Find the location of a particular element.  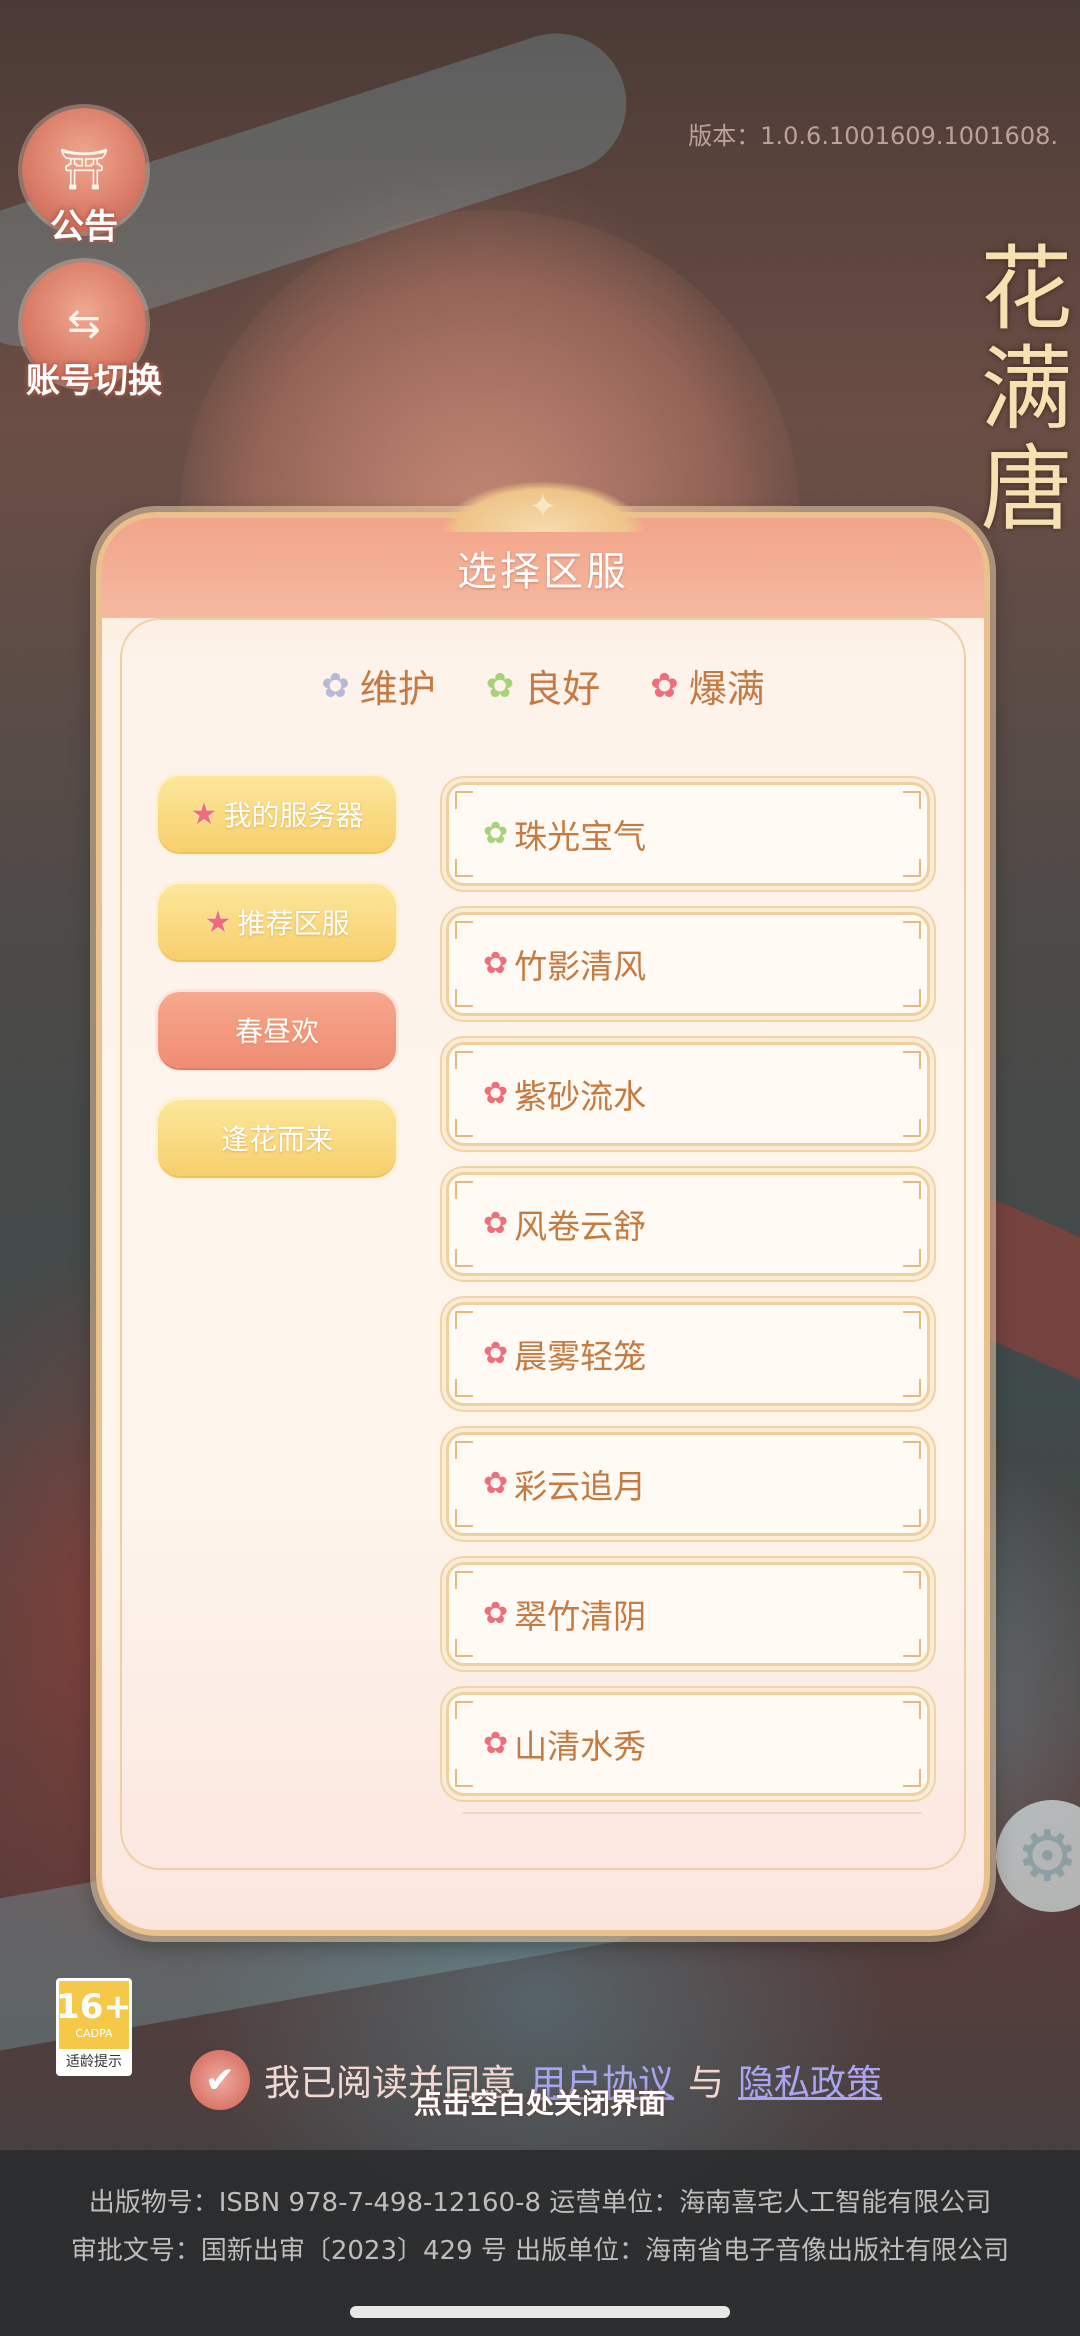

account-switch-label: 账号切换 is located at coordinates (94, 381).